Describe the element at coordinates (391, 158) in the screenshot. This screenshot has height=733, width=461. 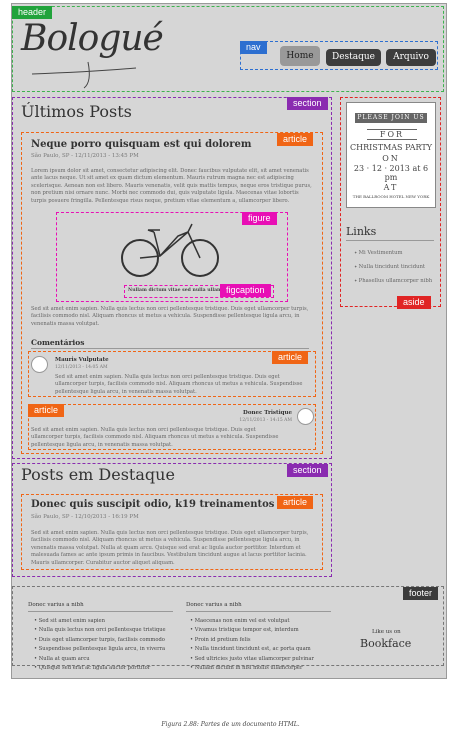
I see `poster-on: ON` at that location.